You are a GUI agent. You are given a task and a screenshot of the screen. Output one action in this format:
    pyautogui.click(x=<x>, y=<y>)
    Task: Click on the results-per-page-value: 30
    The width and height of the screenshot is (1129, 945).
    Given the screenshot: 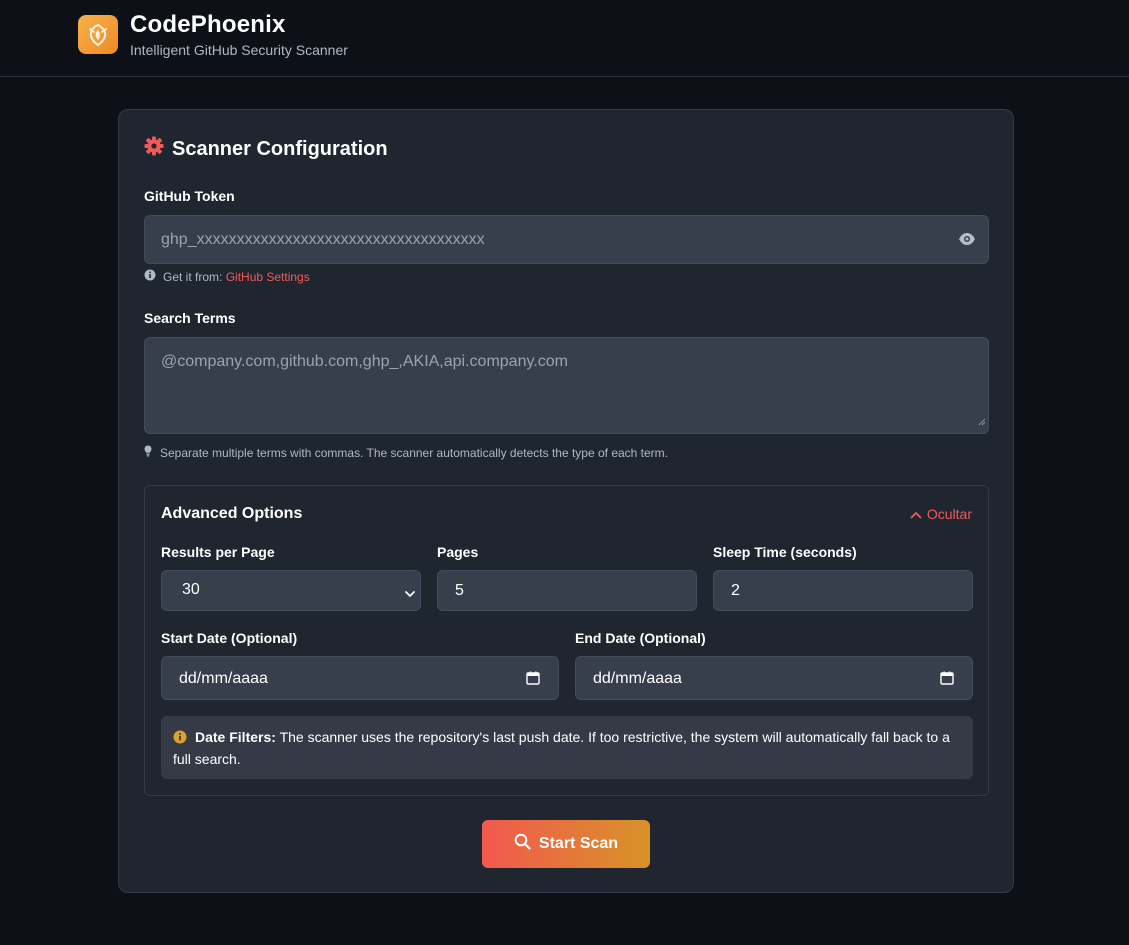 What is the action you would take?
    pyautogui.click(x=191, y=589)
    